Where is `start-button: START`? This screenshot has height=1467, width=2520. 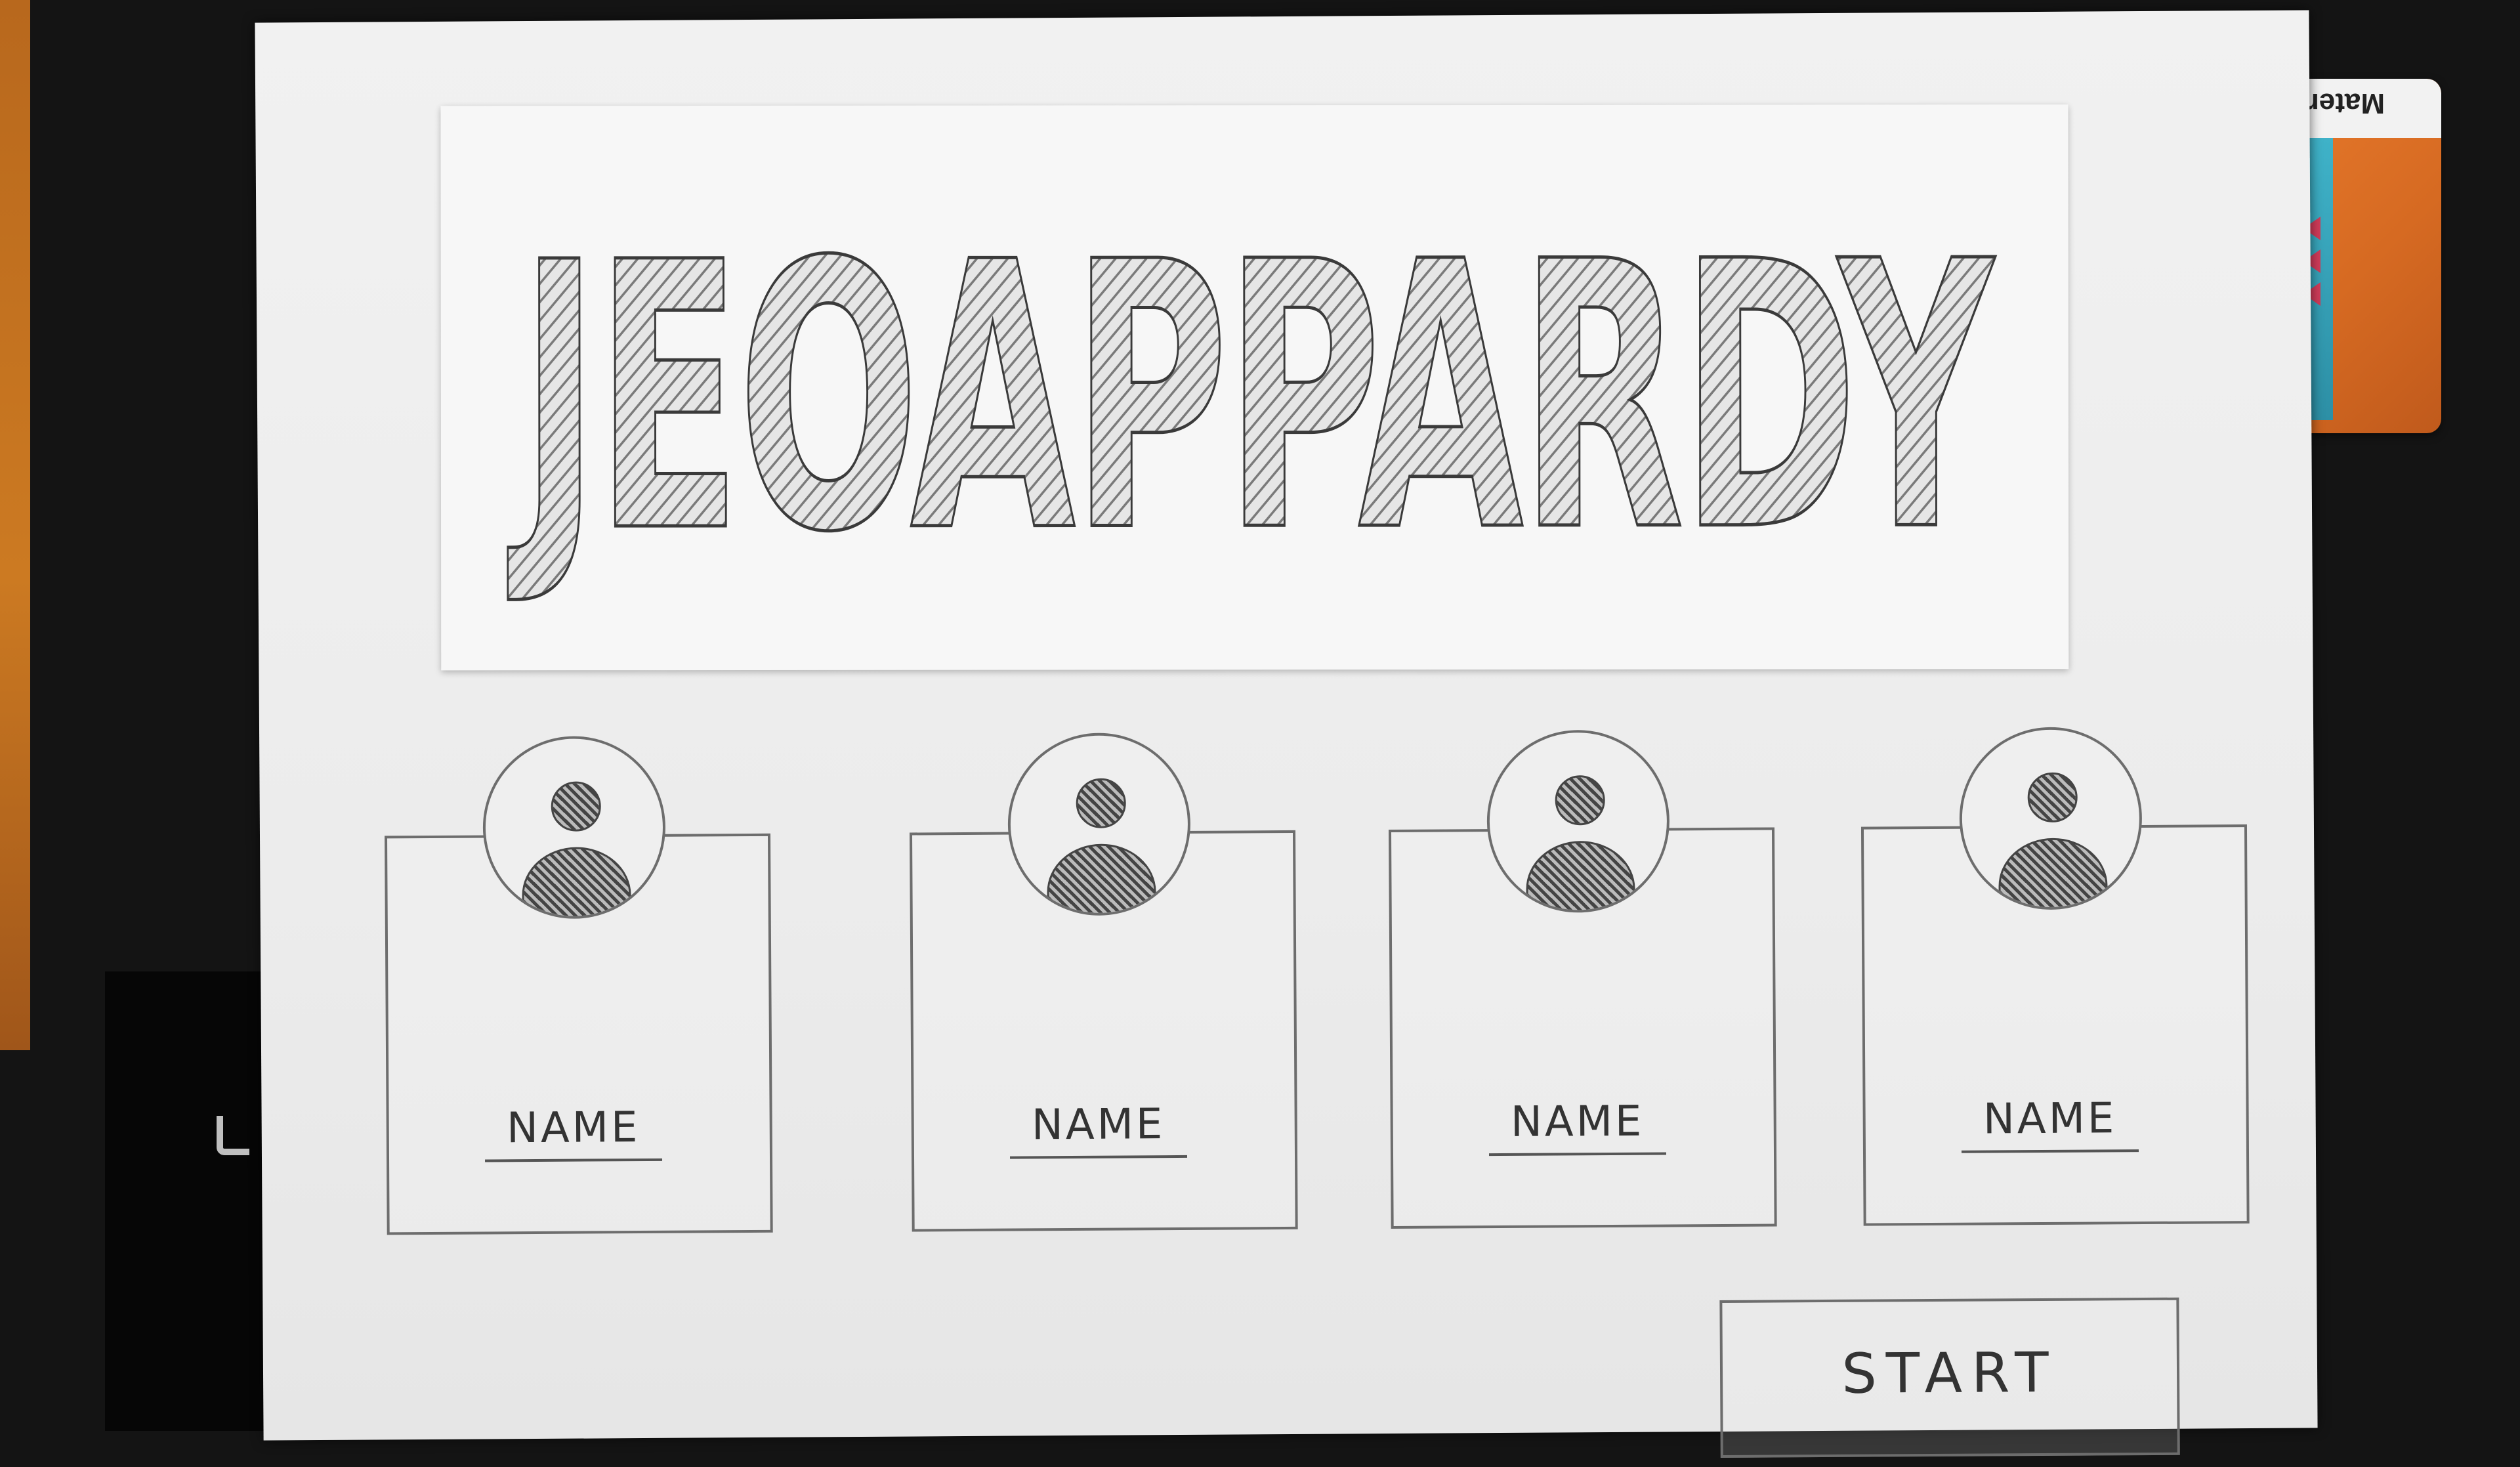
start-button: START is located at coordinates (1949, 1377).